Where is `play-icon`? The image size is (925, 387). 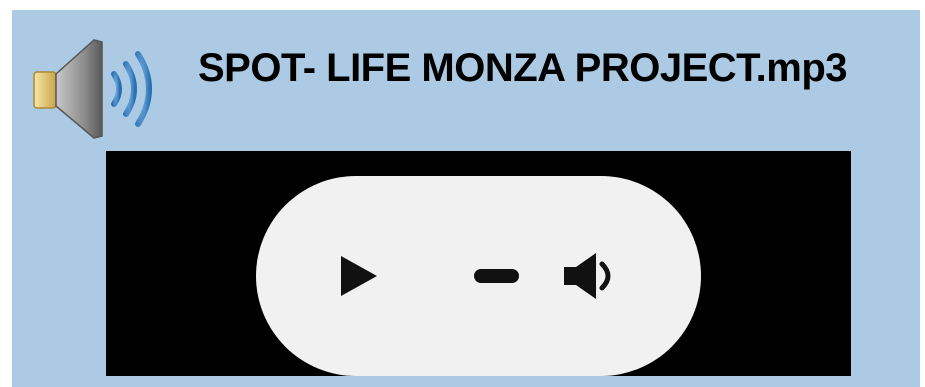
play-icon is located at coordinates (359, 276).